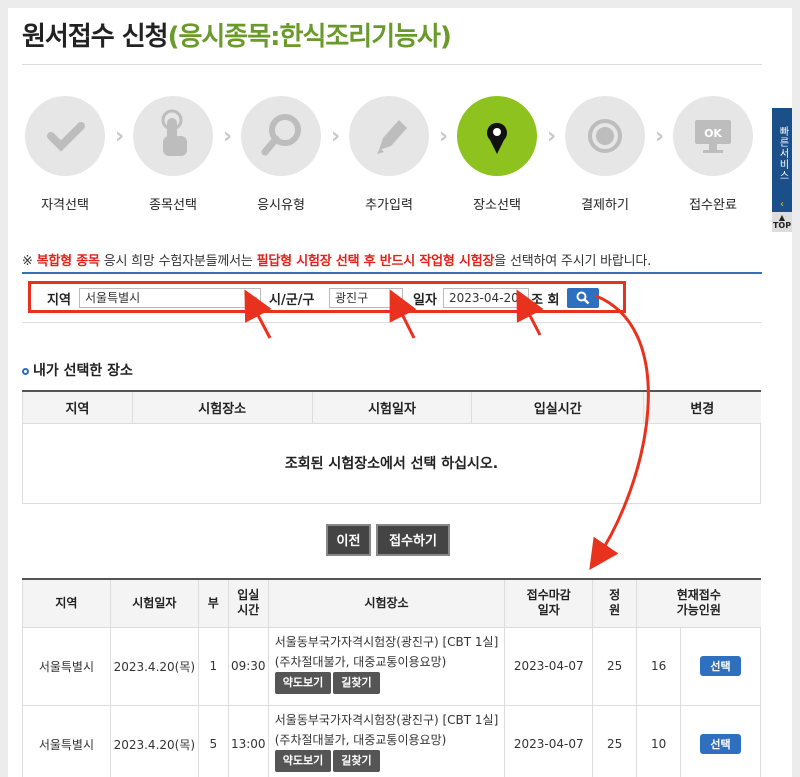 This screenshot has width=800, height=777. I want to click on column-header: 변경, so click(702, 407).